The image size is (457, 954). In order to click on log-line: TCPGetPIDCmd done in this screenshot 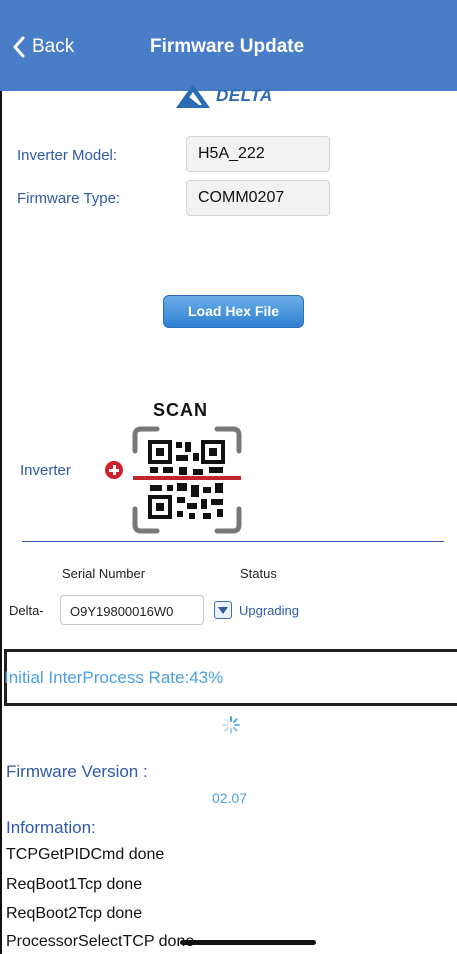, I will do `click(85, 854)`.